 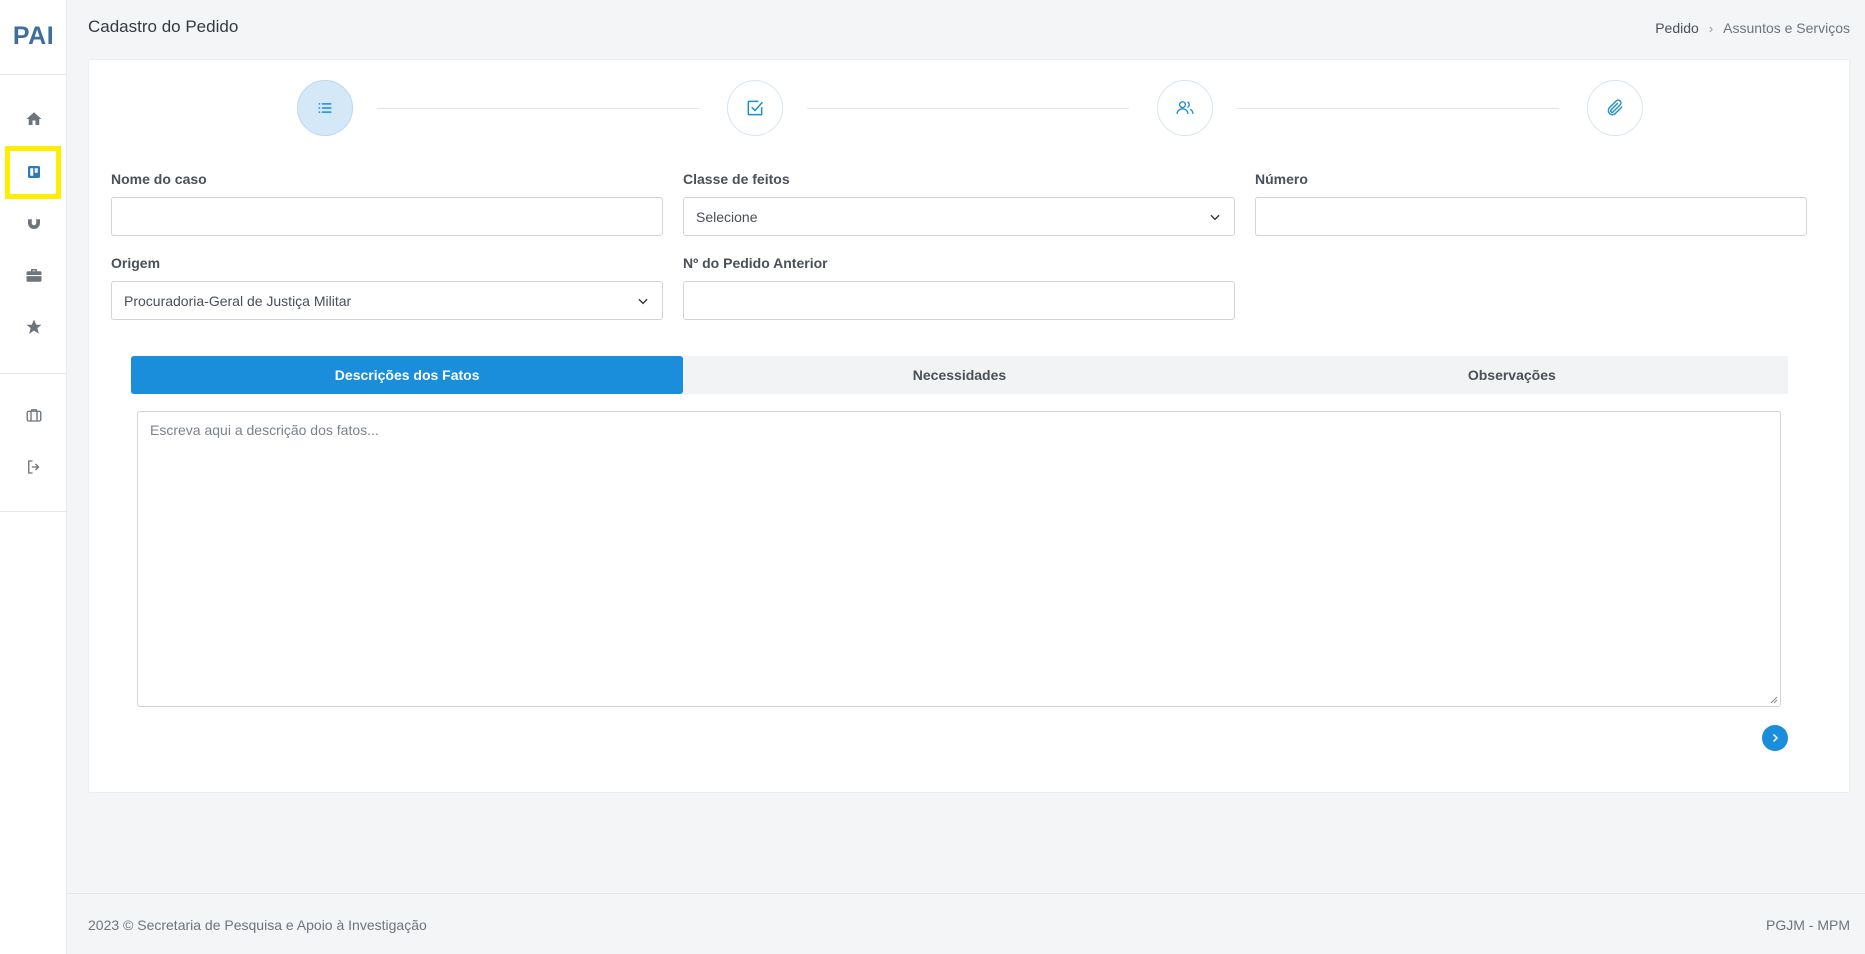 What do you see at coordinates (33, 36) in the screenshot?
I see `app-logo: PAI` at bounding box center [33, 36].